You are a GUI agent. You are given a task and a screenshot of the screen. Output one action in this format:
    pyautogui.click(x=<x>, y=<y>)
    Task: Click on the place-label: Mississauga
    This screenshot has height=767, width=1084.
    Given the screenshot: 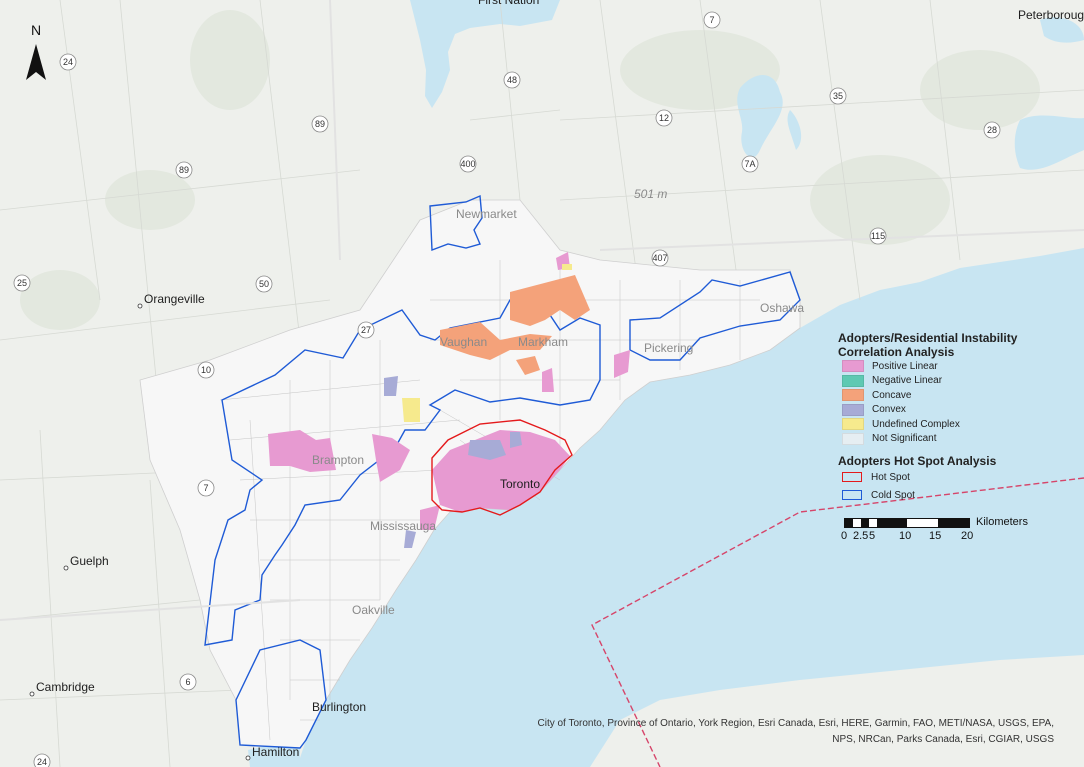 What is the action you would take?
    pyautogui.click(x=403, y=526)
    